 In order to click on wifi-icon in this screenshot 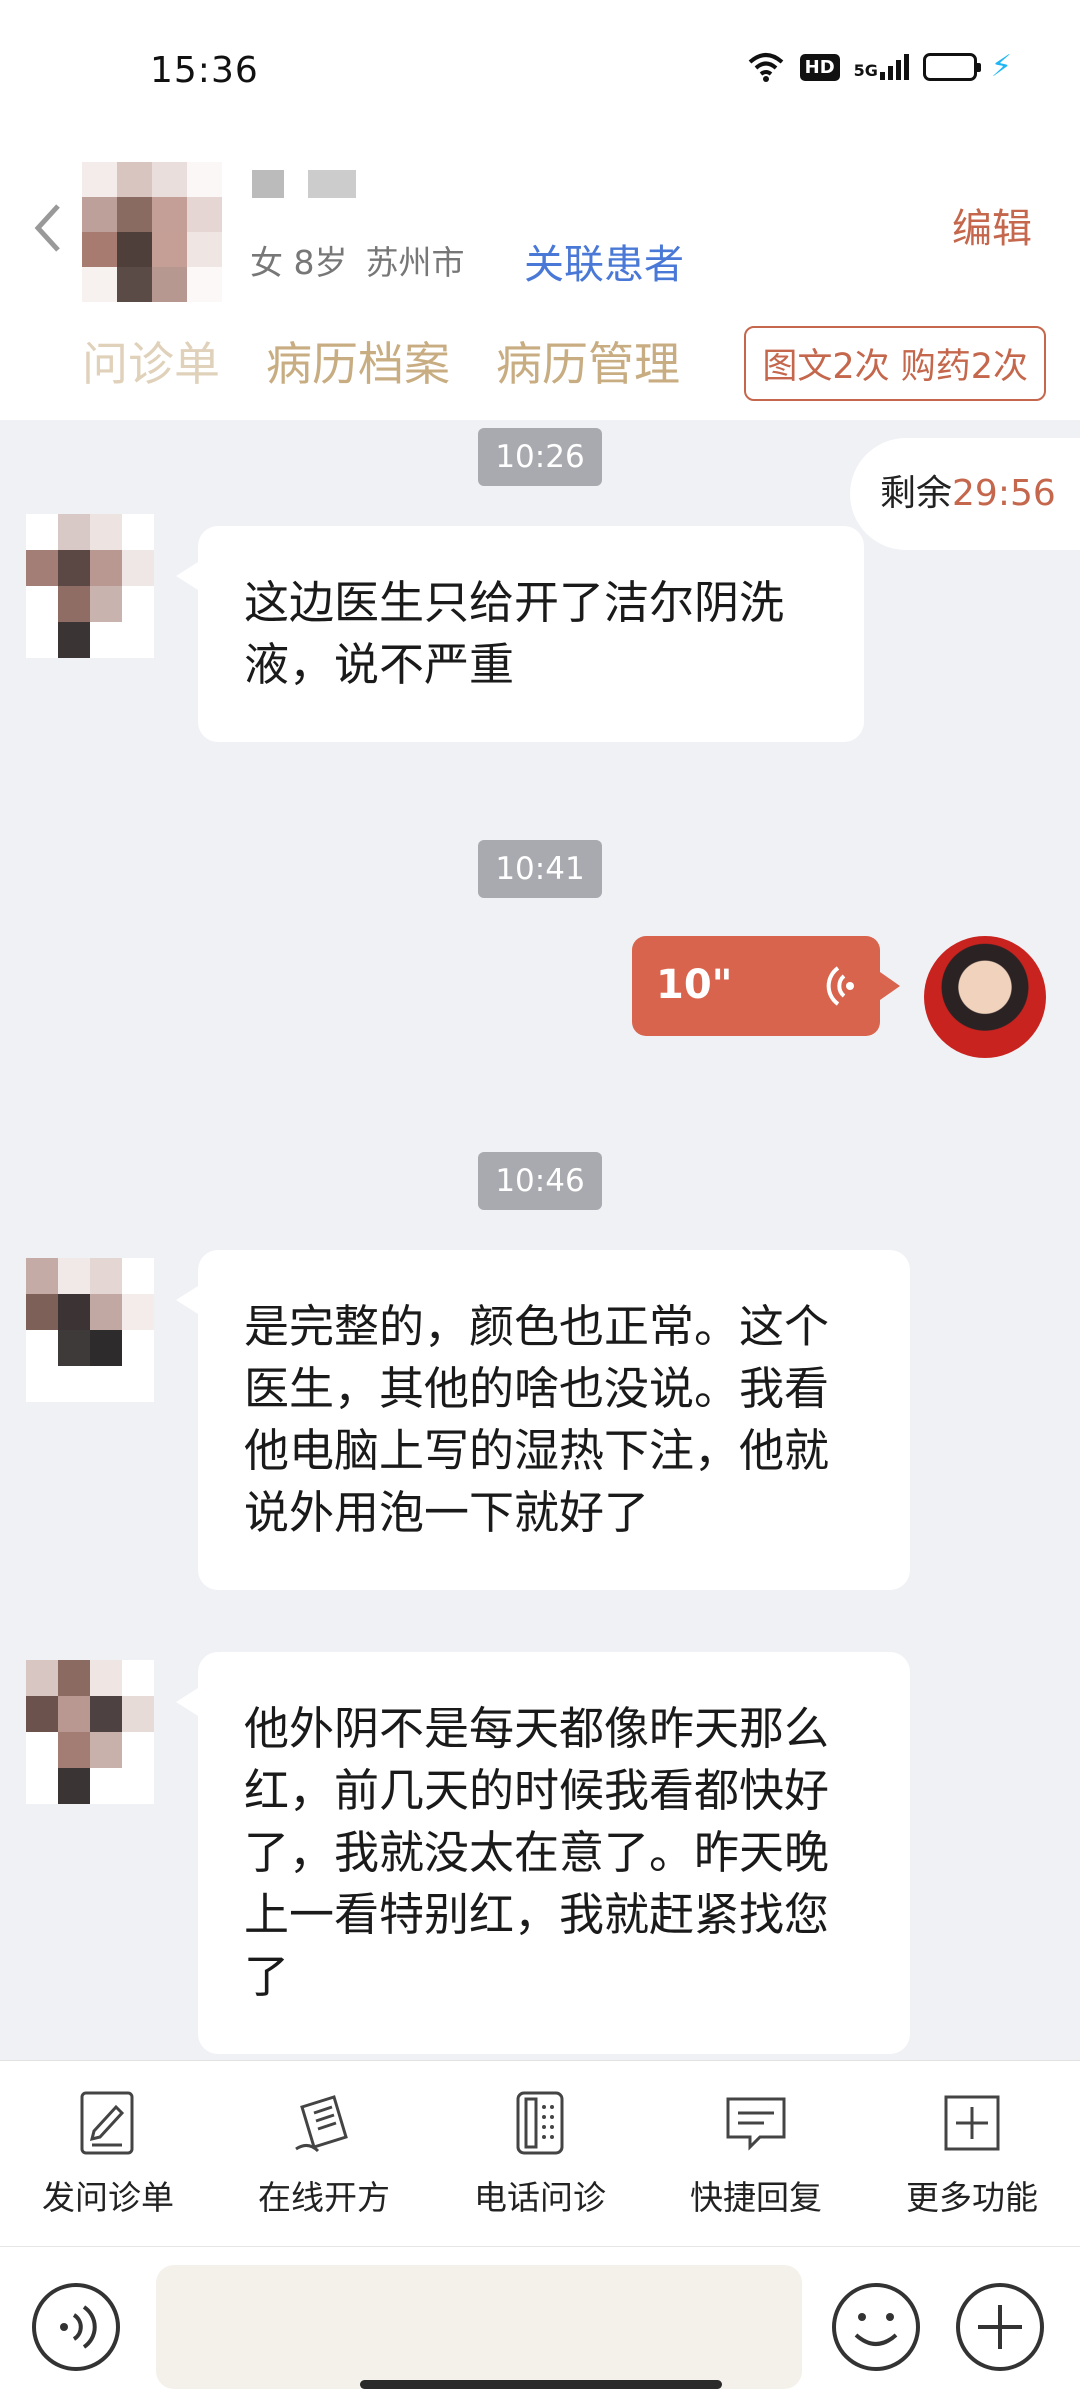, I will do `click(765, 67)`.